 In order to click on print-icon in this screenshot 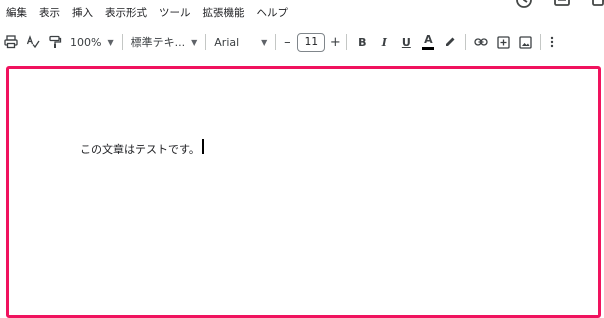, I will do `click(11, 42)`.